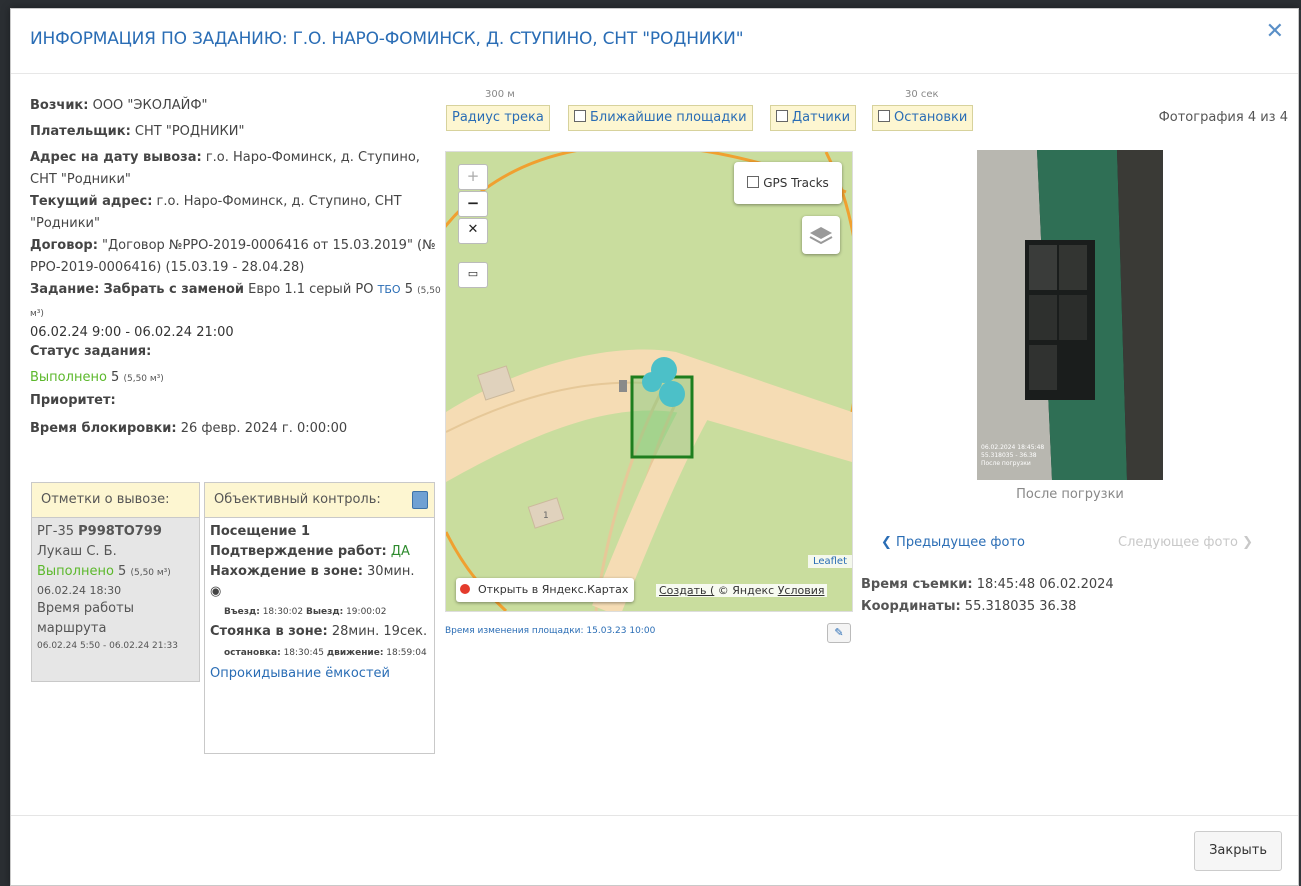 This screenshot has width=1301, height=886. I want to click on next-photo-link: Следующее фото ❯, so click(1185, 542).